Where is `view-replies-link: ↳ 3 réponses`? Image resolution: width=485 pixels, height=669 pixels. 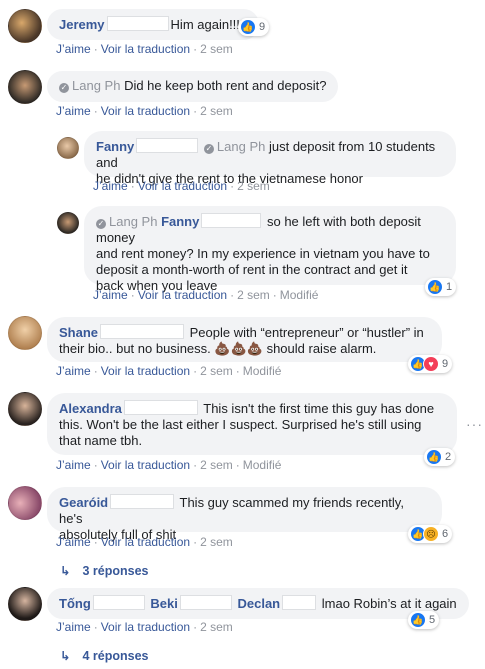
view-replies-link: ↳ 3 réponses is located at coordinates (104, 570).